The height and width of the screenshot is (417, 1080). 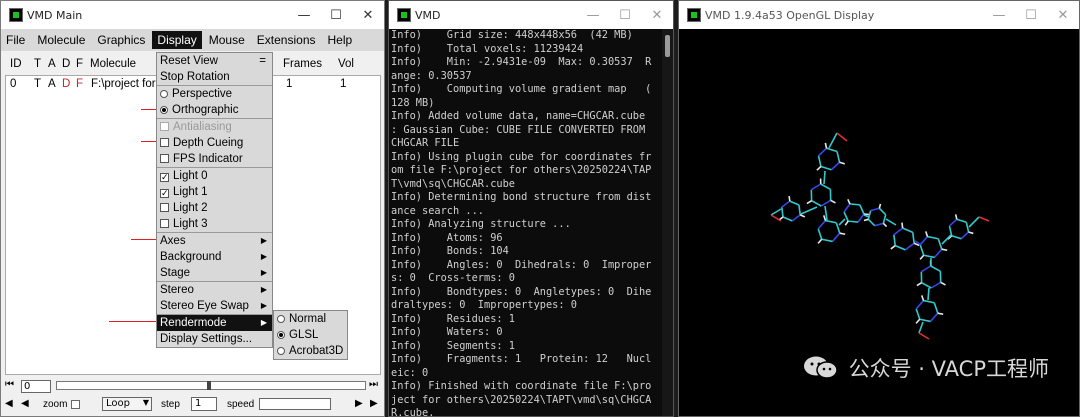 I want to click on slider-handle, so click(x=209, y=385).